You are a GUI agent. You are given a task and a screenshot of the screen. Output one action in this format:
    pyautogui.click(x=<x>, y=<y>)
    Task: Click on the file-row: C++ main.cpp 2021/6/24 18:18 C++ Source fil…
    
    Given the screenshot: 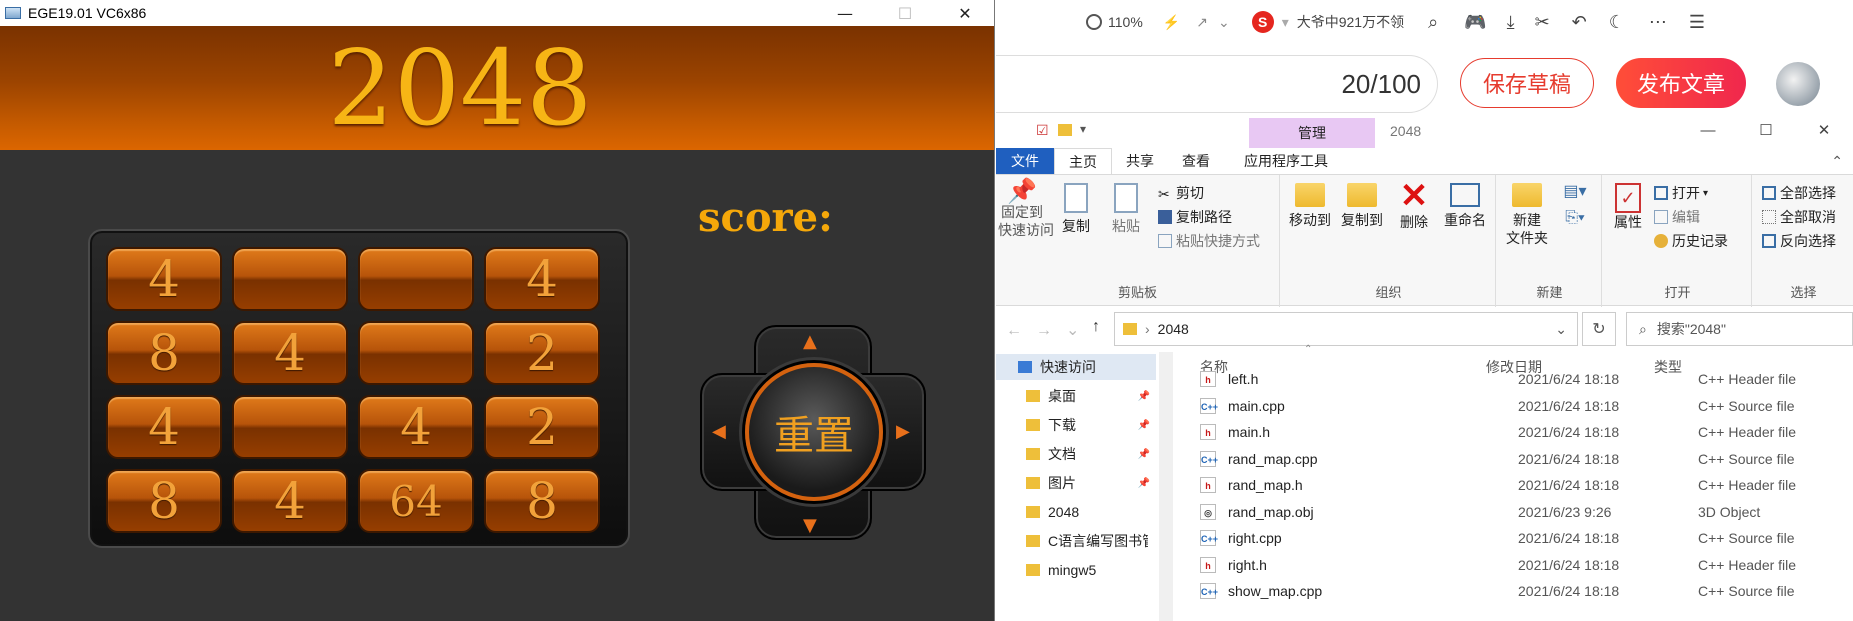 What is the action you would take?
    pyautogui.click(x=1514, y=406)
    